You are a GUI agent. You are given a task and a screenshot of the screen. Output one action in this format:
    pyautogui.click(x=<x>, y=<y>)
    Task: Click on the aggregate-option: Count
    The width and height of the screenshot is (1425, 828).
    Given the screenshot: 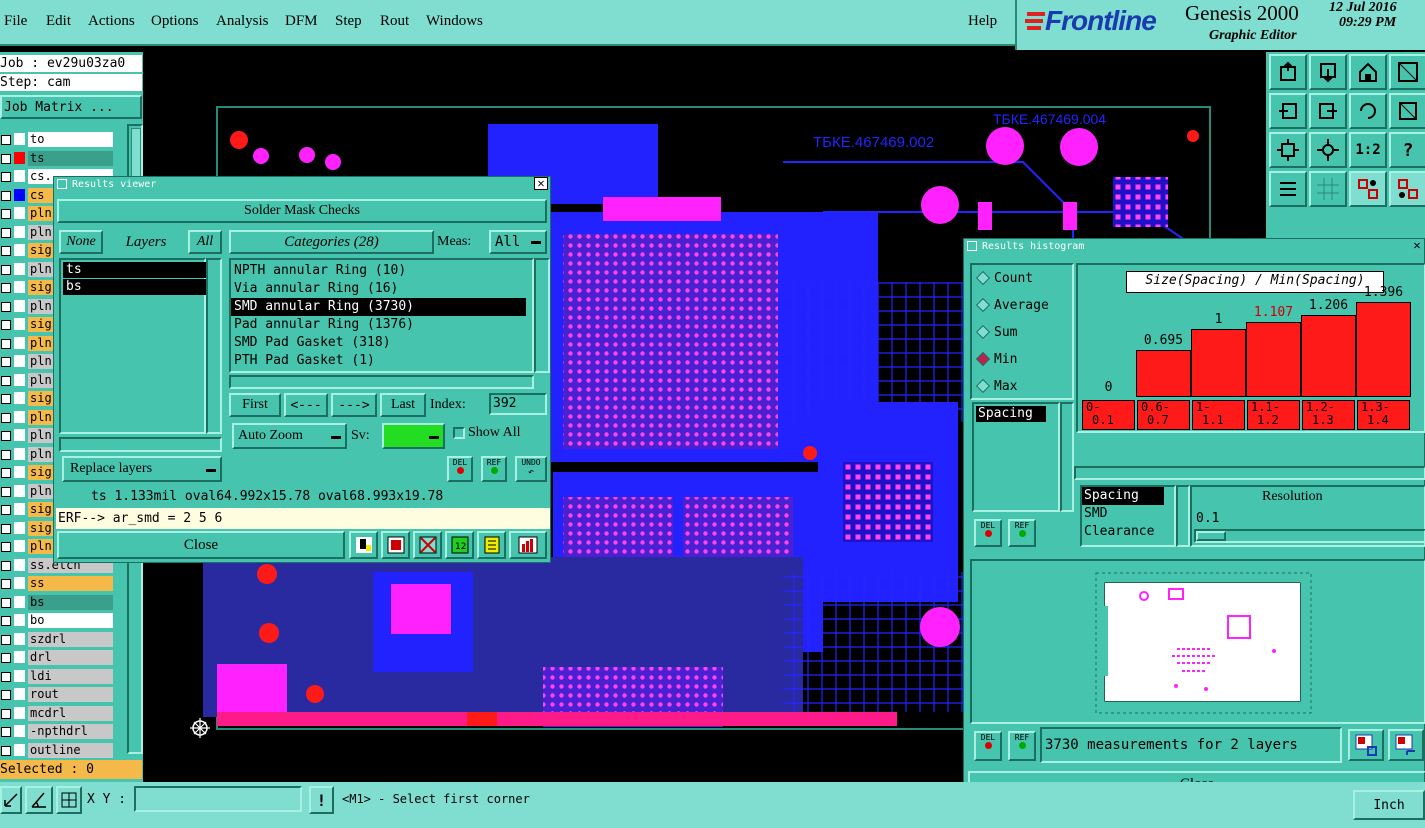 What is the action you would take?
    pyautogui.click(x=1022, y=278)
    